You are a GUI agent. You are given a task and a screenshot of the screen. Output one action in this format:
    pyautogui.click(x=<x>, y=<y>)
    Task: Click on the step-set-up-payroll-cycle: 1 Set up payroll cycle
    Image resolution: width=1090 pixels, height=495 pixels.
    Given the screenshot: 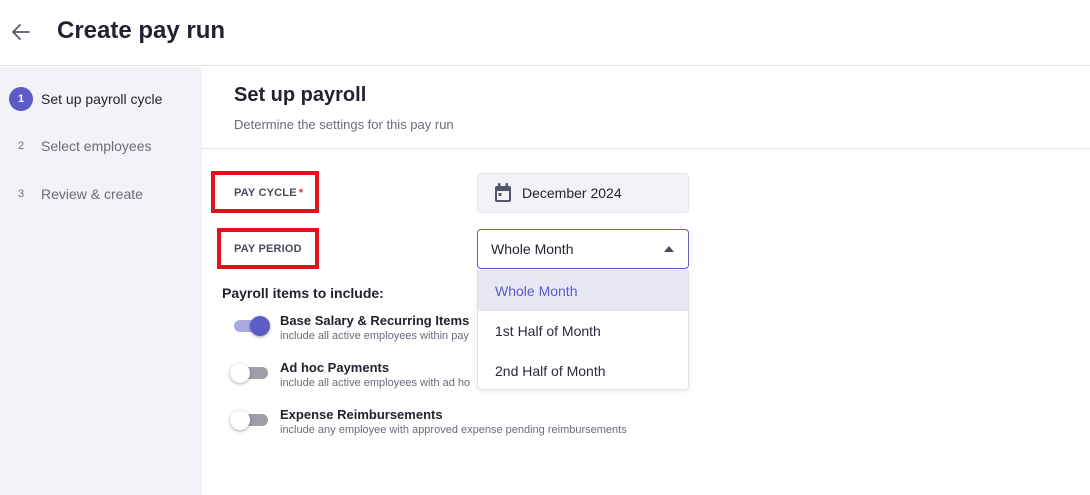 What is the action you would take?
    pyautogui.click(x=101, y=99)
    